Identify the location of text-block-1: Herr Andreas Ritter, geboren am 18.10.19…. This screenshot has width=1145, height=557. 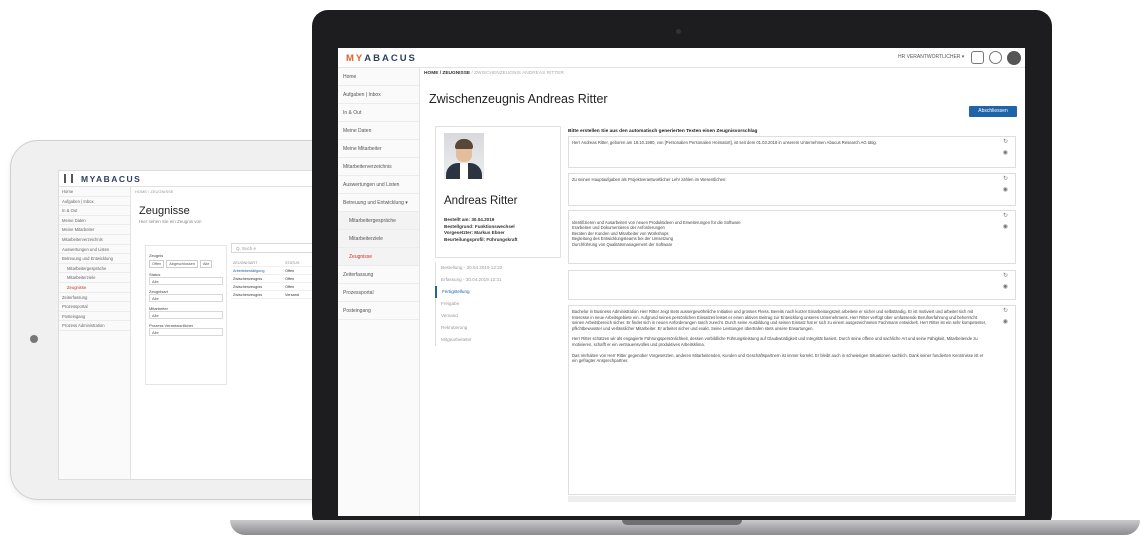
(792, 152).